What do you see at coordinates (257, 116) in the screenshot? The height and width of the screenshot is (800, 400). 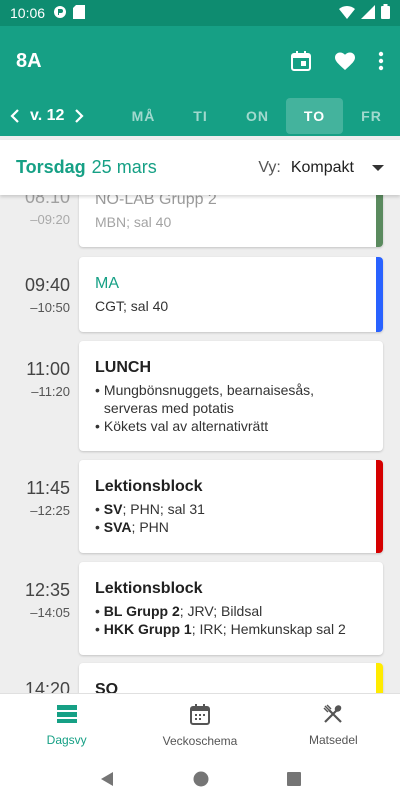 I see `day-tab-wednesday: ON` at bounding box center [257, 116].